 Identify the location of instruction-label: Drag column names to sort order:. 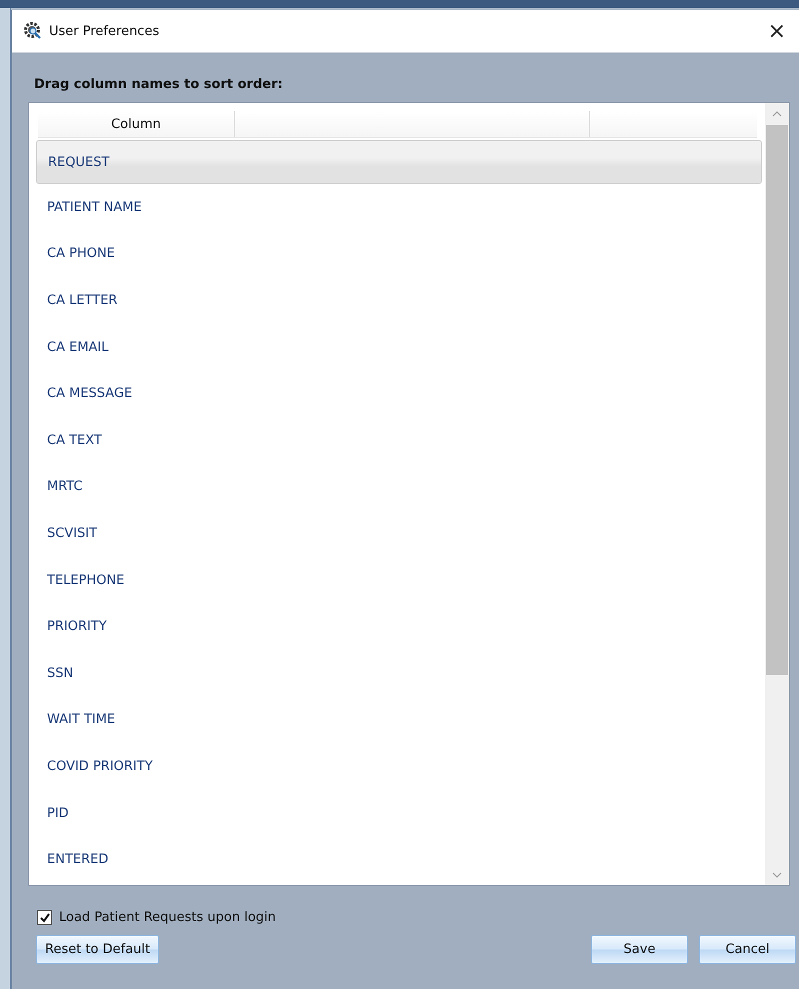
(158, 85).